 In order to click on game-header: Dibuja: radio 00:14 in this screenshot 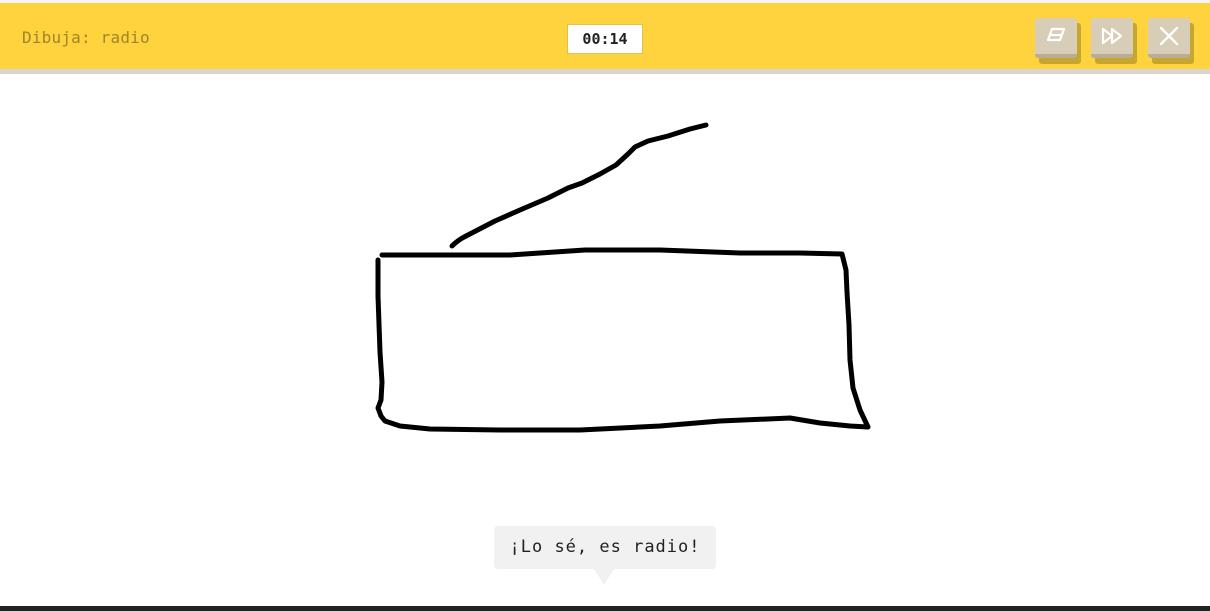, I will do `click(605, 36)`.